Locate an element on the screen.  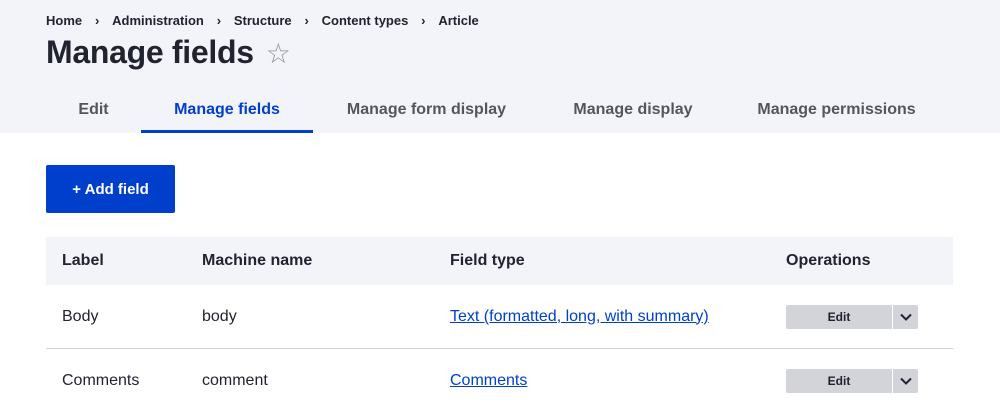
add-field-button: + Add field is located at coordinates (110, 189).